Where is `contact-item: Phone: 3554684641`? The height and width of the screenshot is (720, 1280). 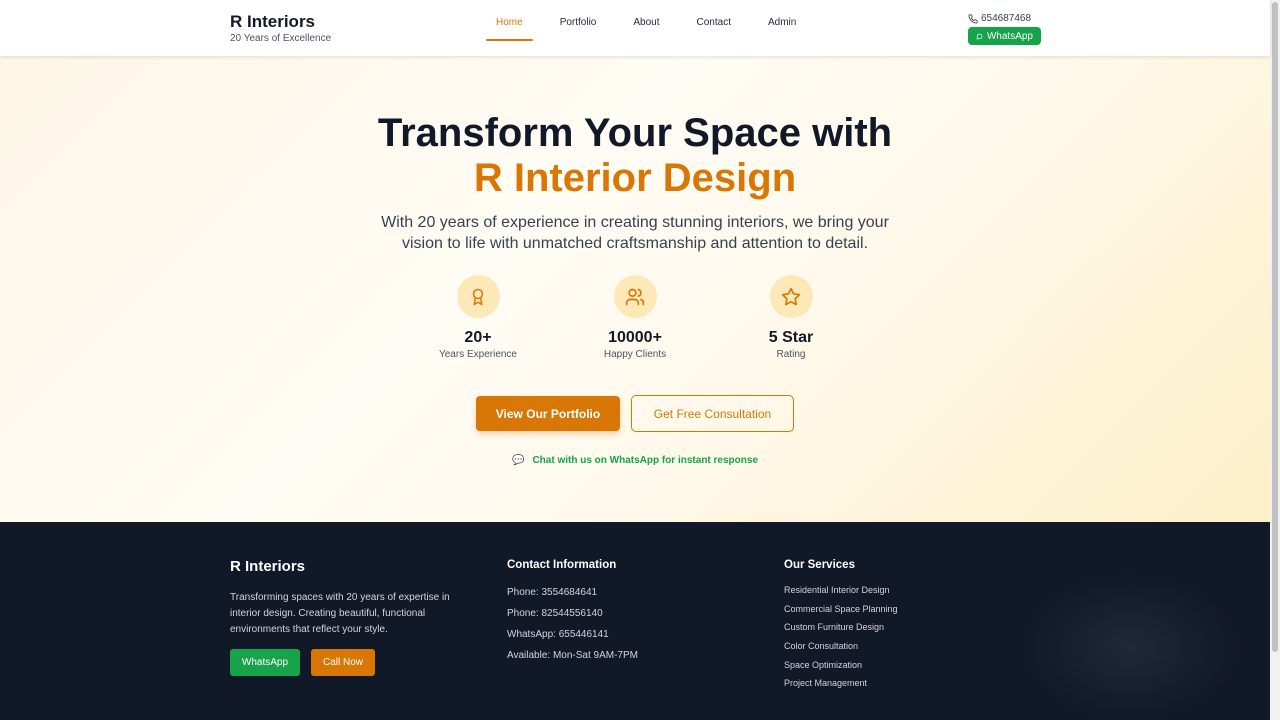 contact-item: Phone: 3554684641 is located at coordinates (552, 592).